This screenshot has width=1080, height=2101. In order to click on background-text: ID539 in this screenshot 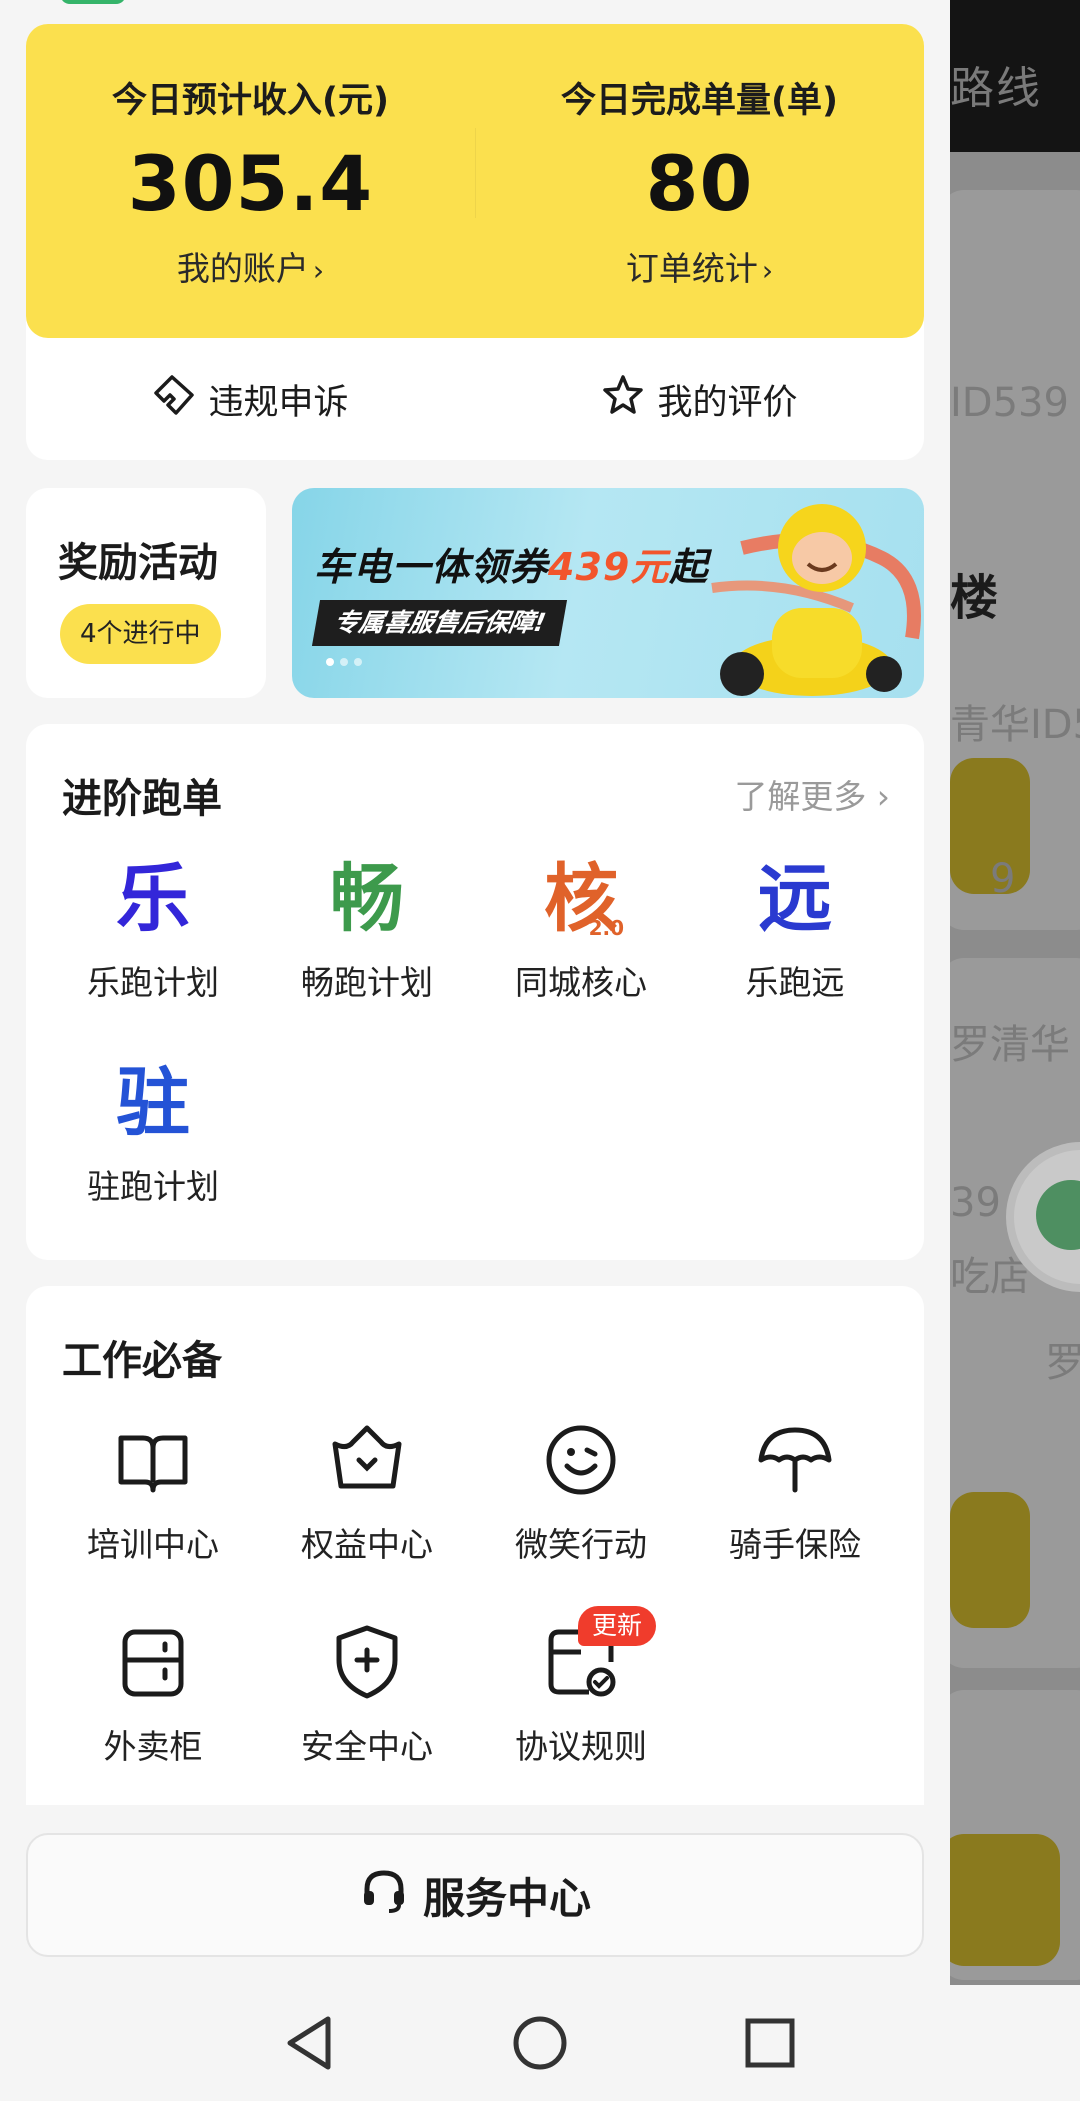, I will do `click(1009, 403)`.